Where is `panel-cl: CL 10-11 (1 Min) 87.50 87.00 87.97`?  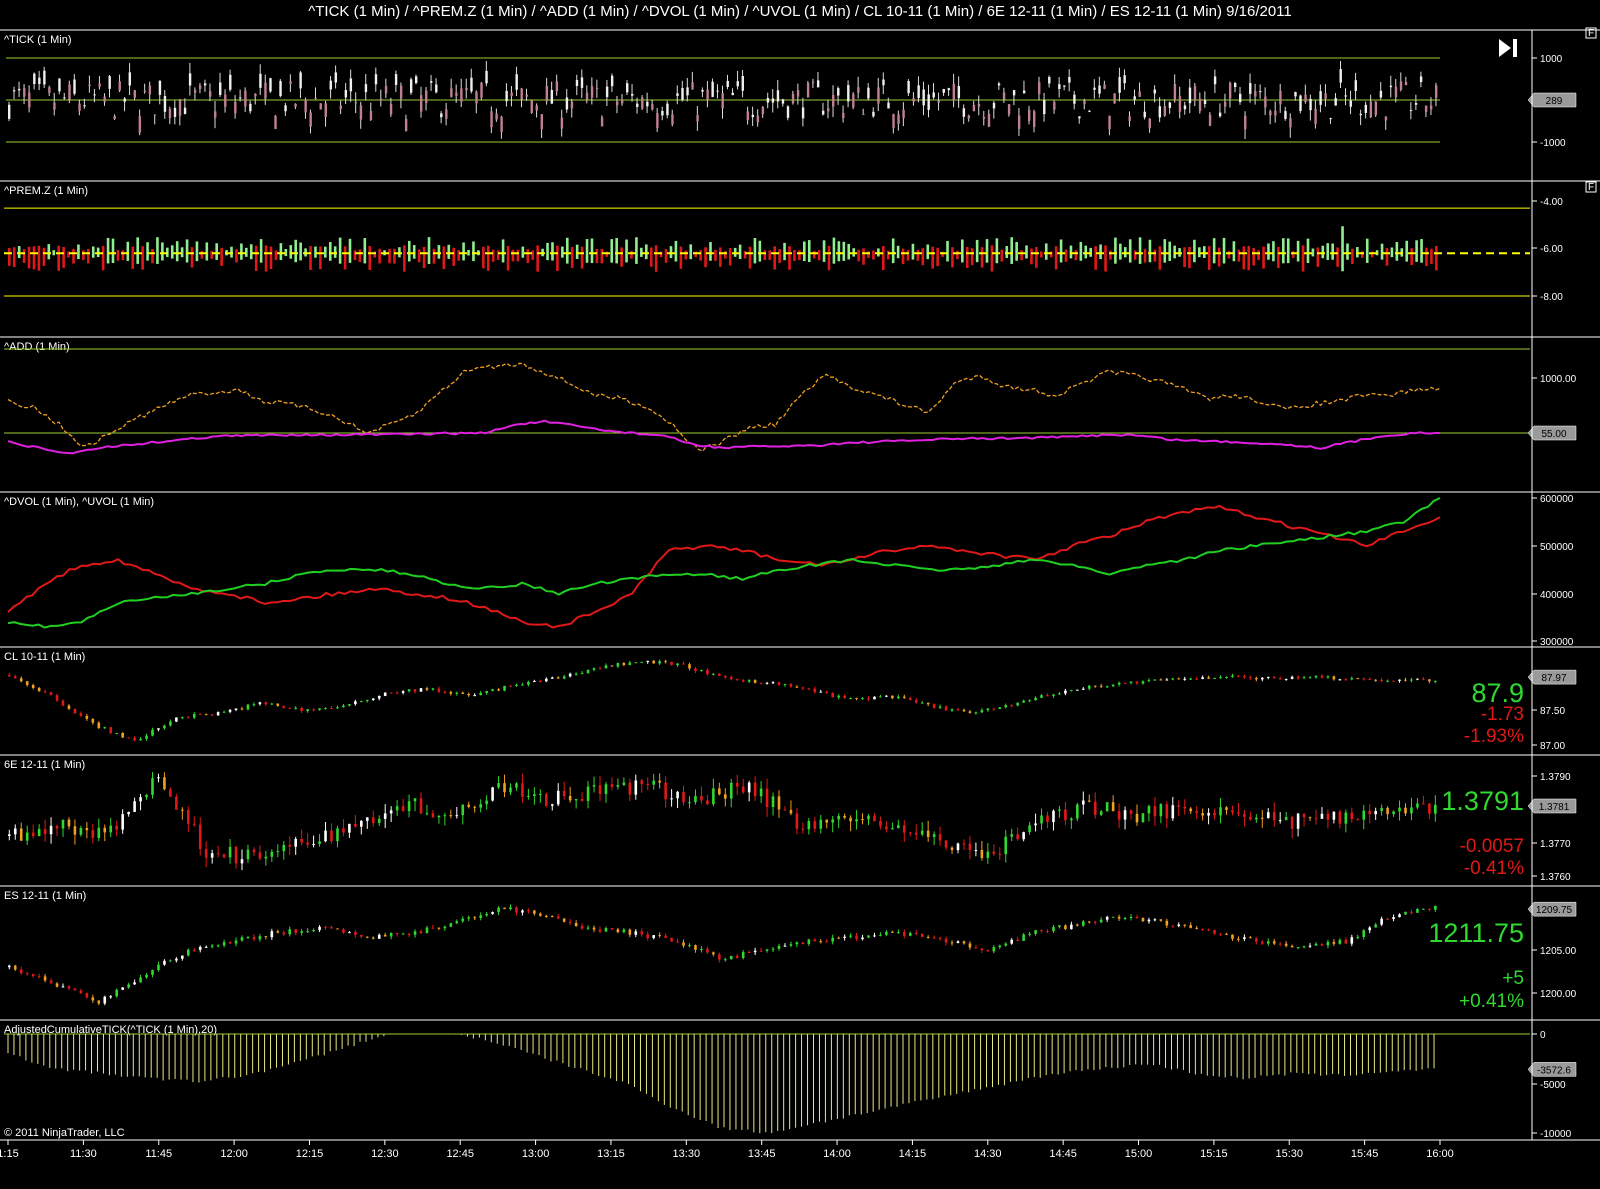
panel-cl: CL 10-11 (1 Min) 87.50 87.00 87.97 is located at coordinates (800, 703).